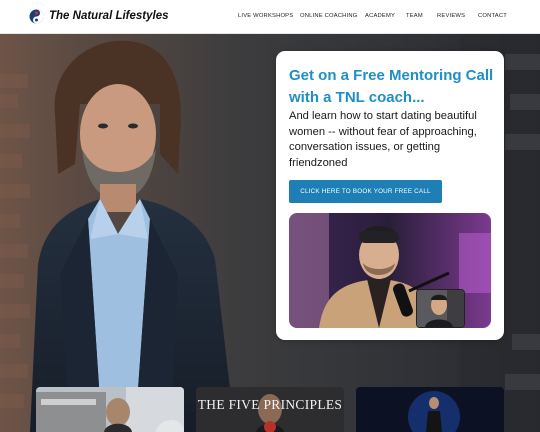  What do you see at coordinates (440, 308) in the screenshot?
I see `picture-in-picture-thumbnail` at bounding box center [440, 308].